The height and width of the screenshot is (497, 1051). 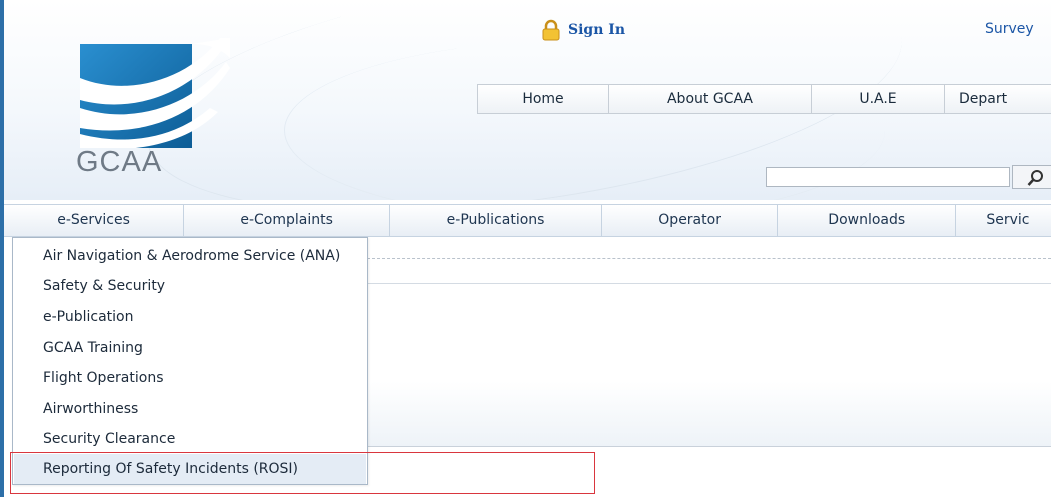 What do you see at coordinates (190, 439) in the screenshot?
I see `menu-item-security-clearance: Security Clearance` at bounding box center [190, 439].